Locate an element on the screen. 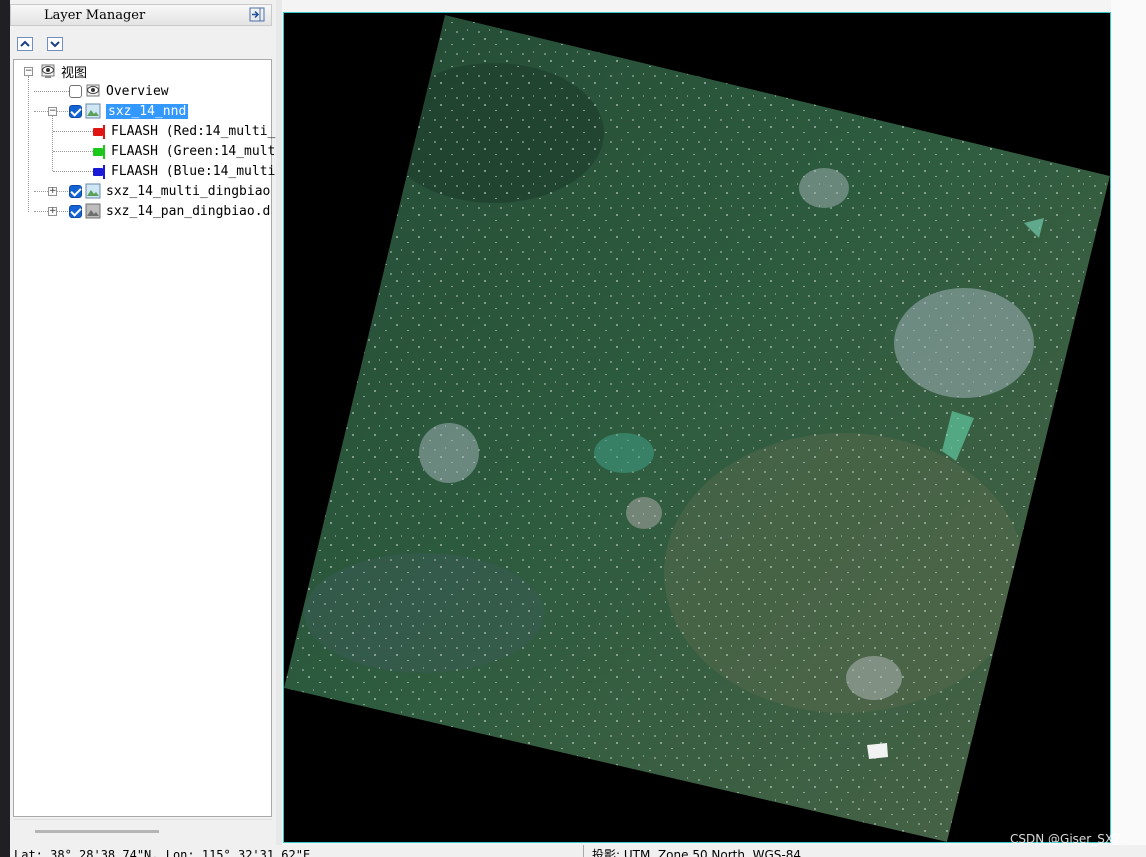 This screenshot has width=1146, height=857. overview-label: Overview is located at coordinates (137, 91).